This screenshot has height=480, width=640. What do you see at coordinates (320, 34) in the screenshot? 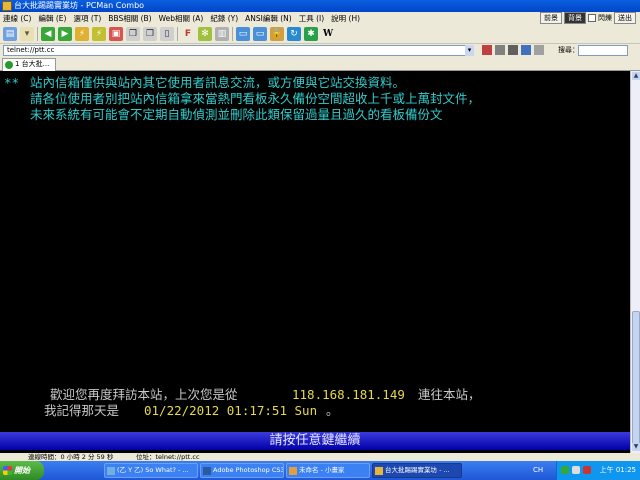
I see `toolbar: ▤ ▾ ◀ ▶ ⚡ ⚡ ▣ ❐ ❐ ▯ F ✻ ▥ ▭ ▭ 🔒 ↻ ✱ W` at bounding box center [320, 34].